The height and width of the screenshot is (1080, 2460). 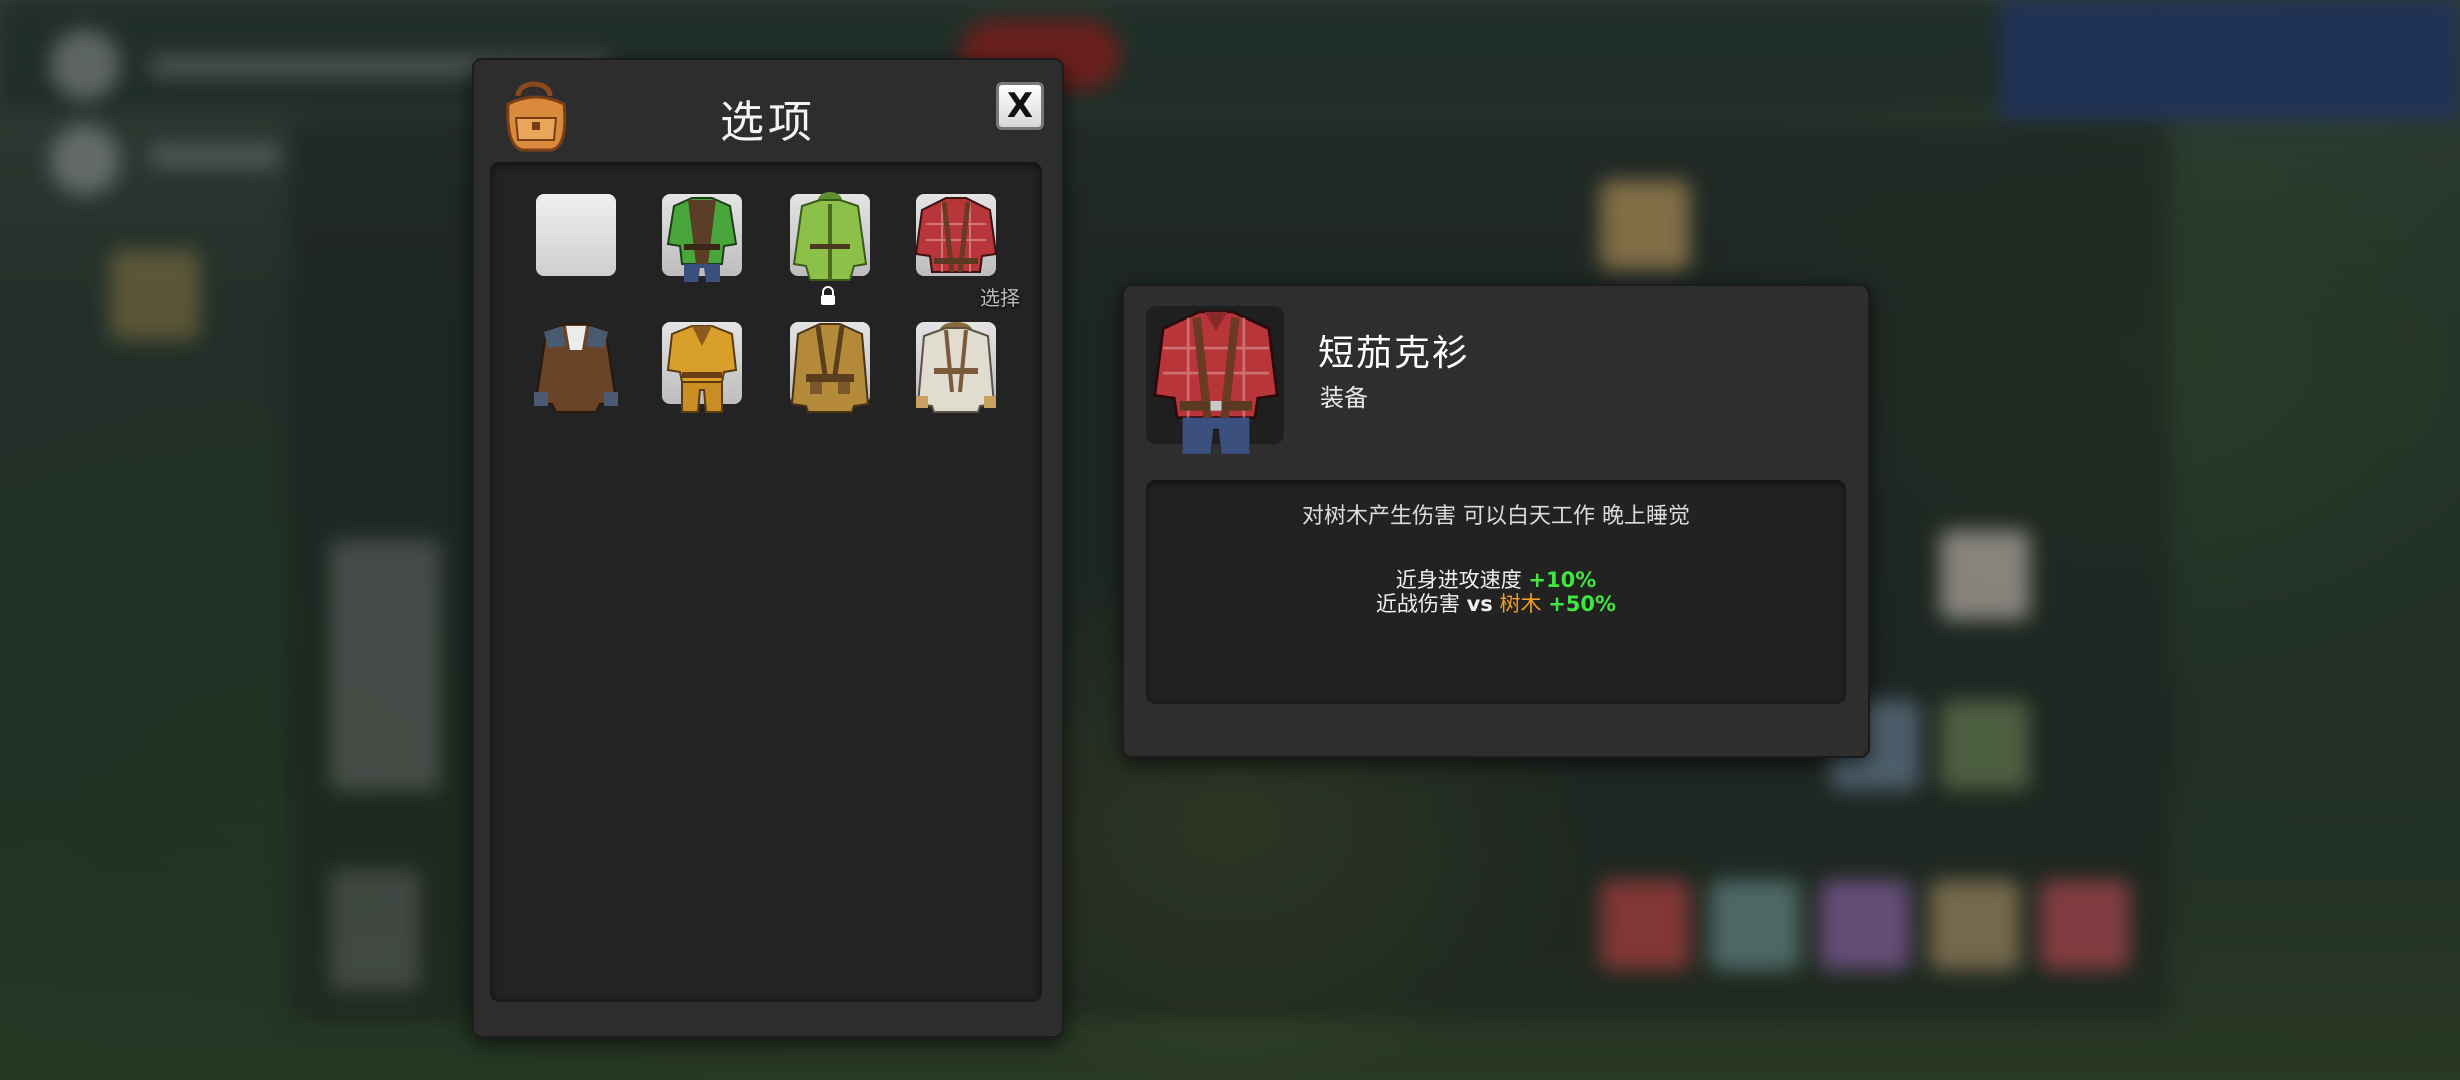 I want to click on yellow-outfit-icon, so click(x=702, y=369).